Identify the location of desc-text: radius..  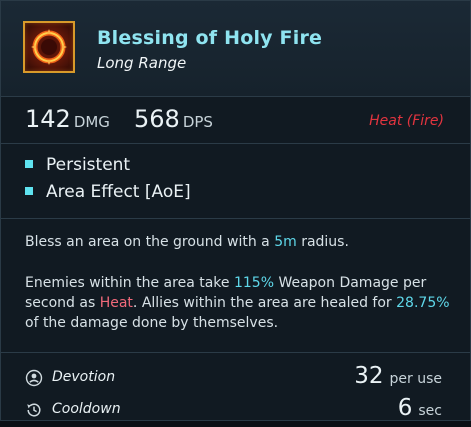
(322, 242).